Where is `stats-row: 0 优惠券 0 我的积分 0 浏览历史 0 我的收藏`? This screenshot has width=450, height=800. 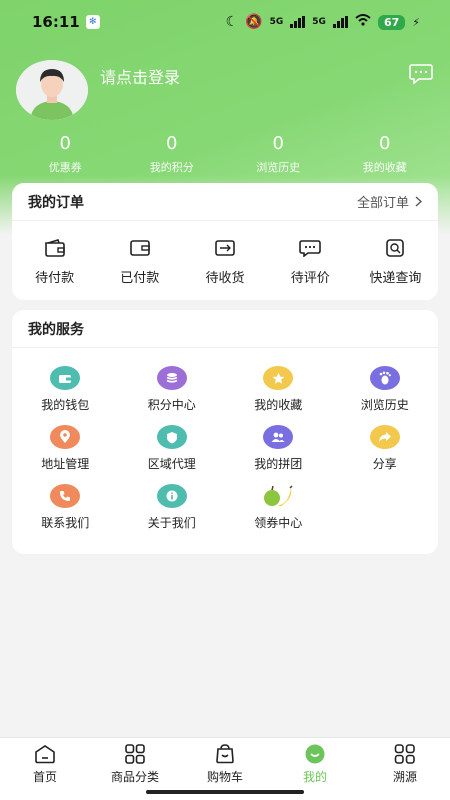
stats-row: 0 优惠券 0 我的积分 0 浏览历史 0 我的收藏 is located at coordinates (225, 154).